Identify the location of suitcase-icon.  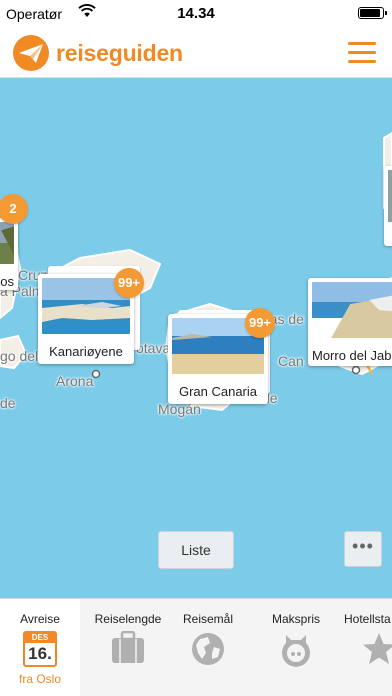
(128, 647).